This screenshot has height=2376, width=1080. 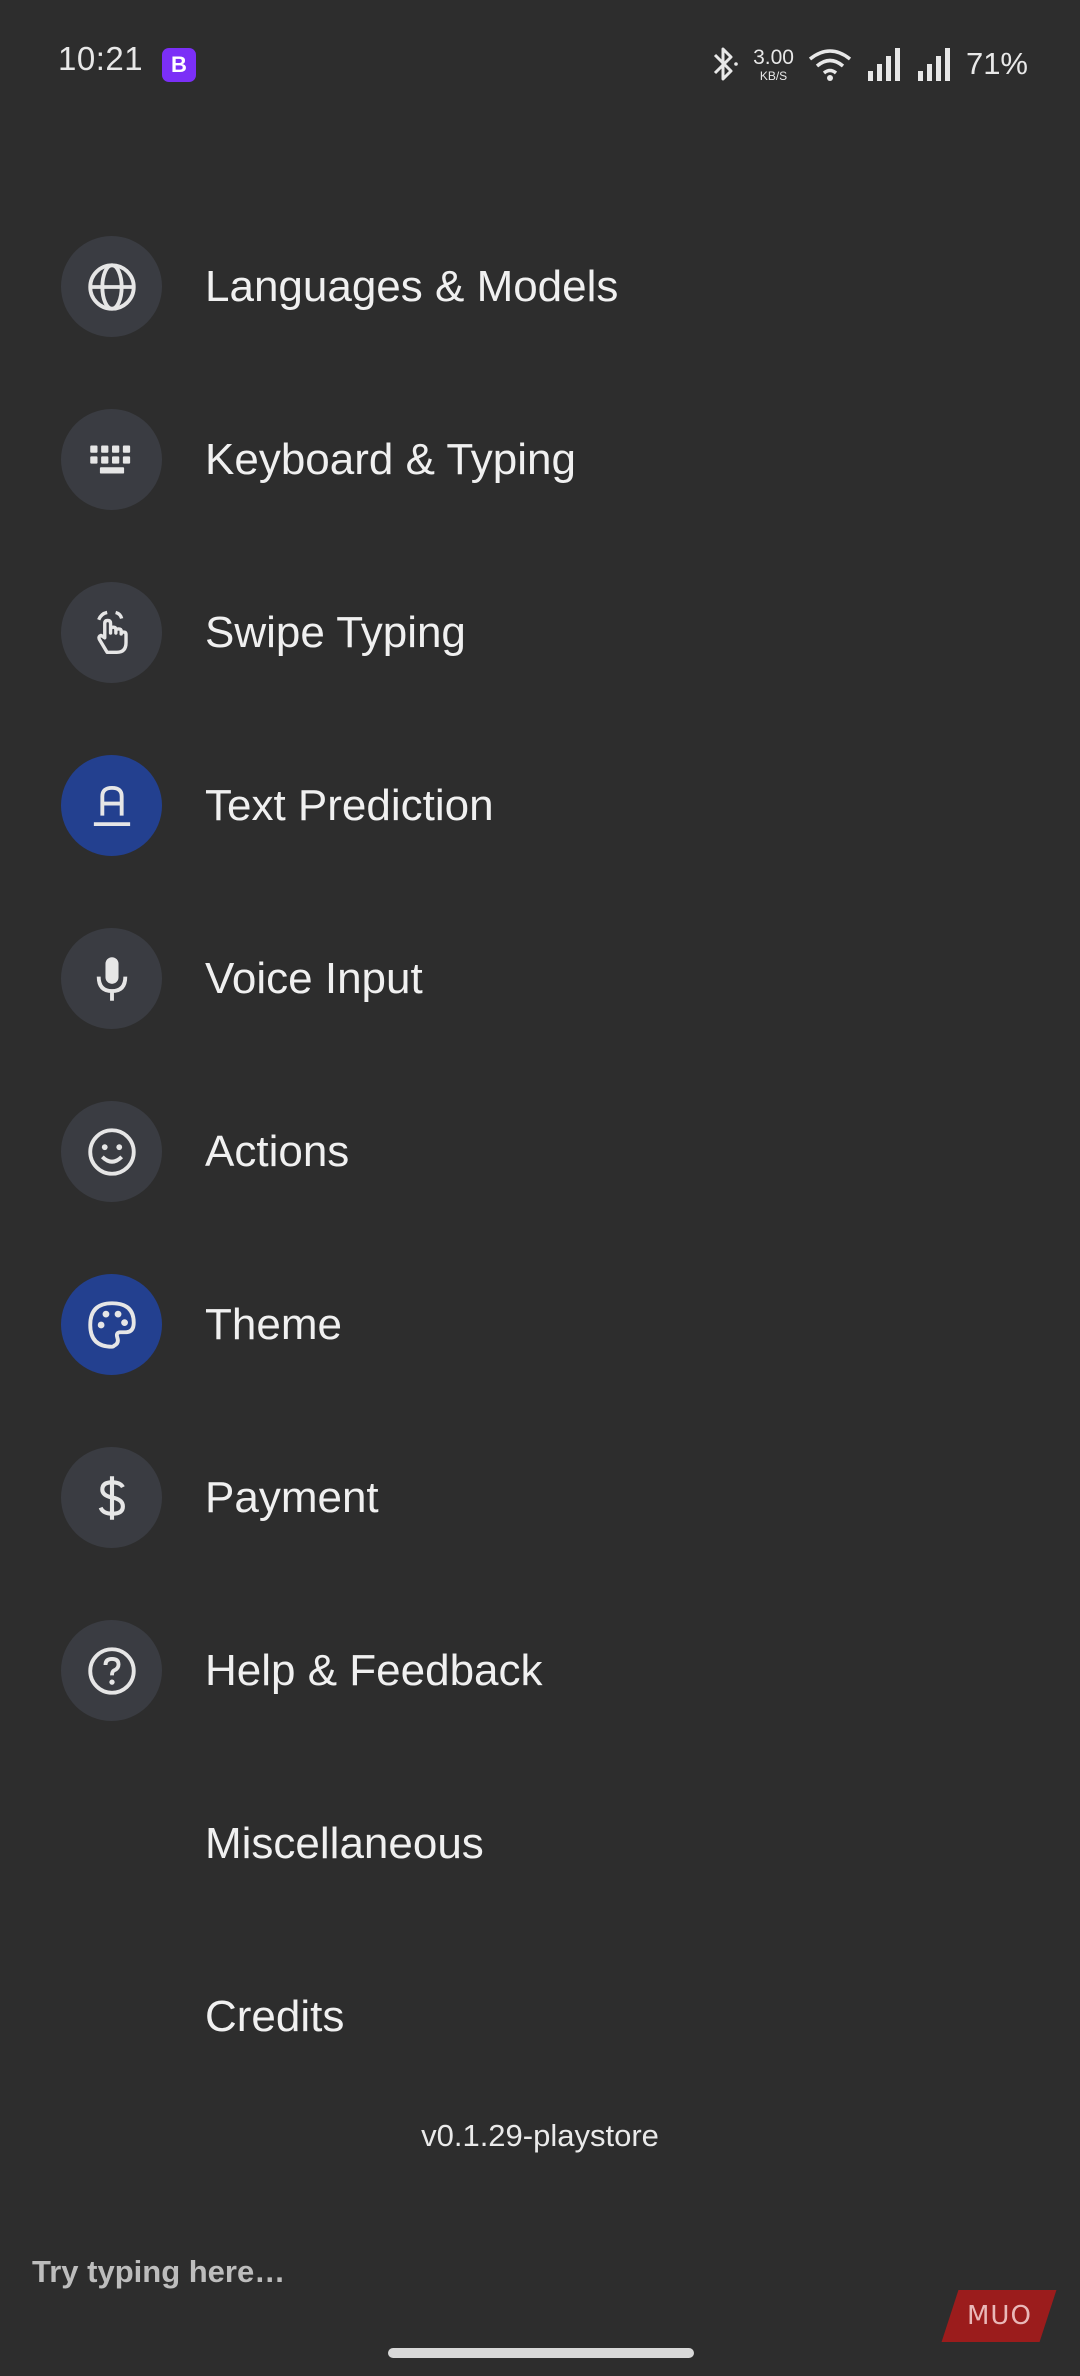 I want to click on dollar-icon, so click(x=111, y=1497).